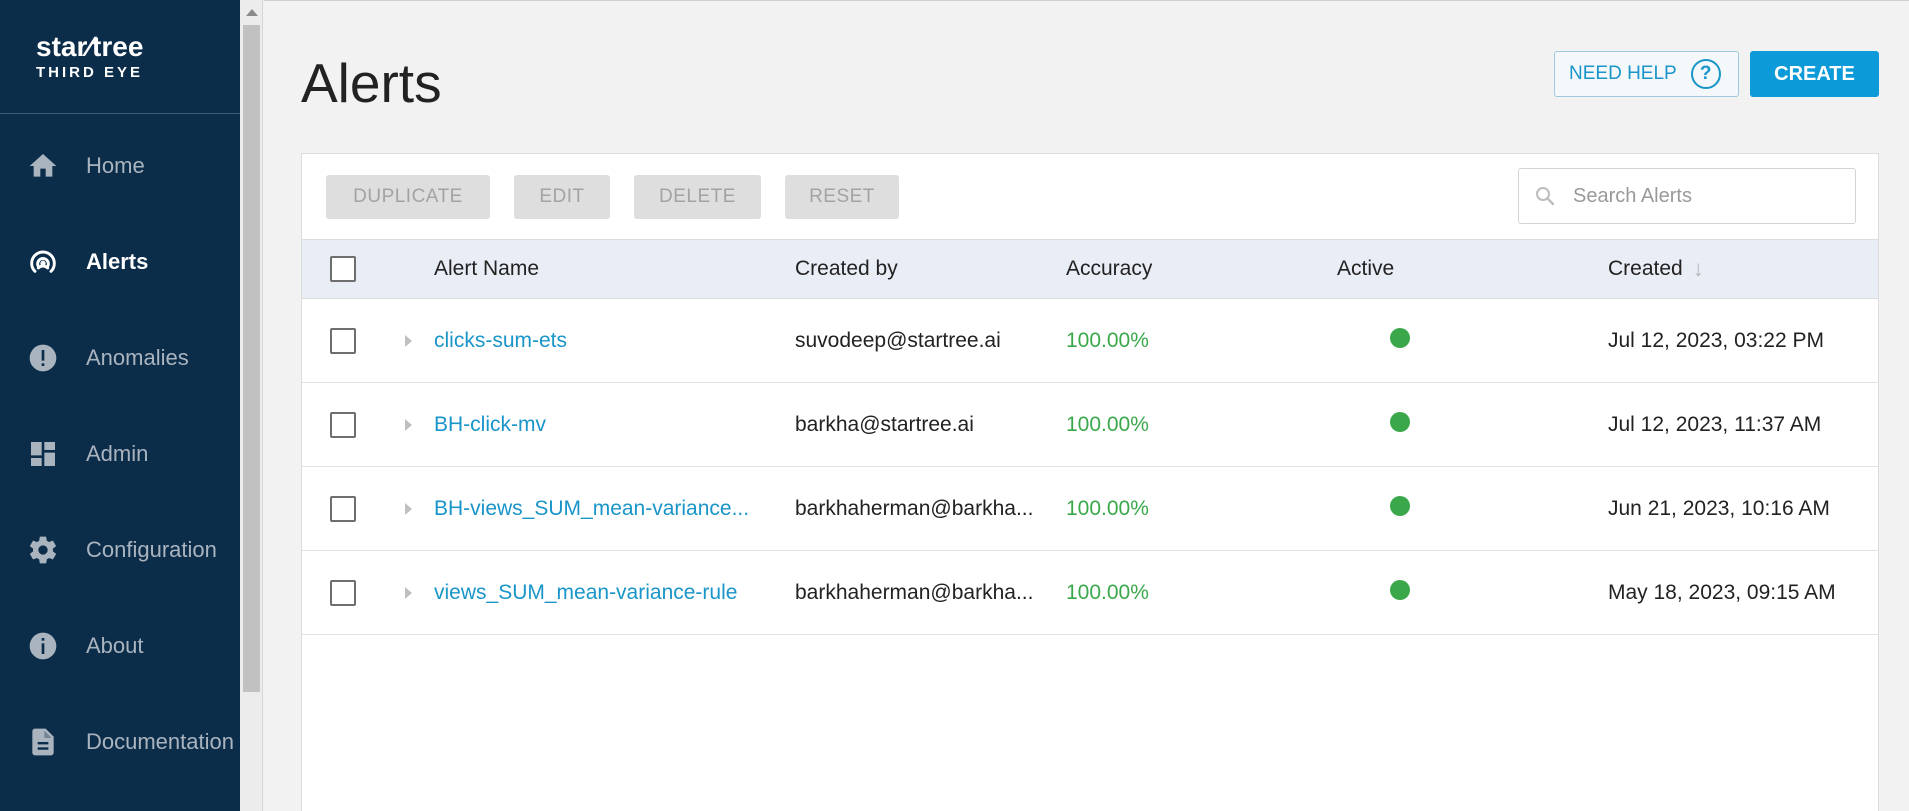 This screenshot has width=1909, height=811. I want to click on sidebar-item-label: Home, so click(115, 165).